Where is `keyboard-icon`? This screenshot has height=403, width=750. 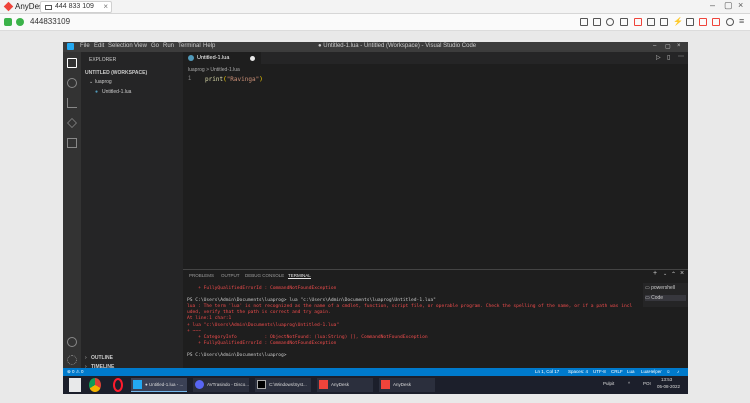 keyboard-icon is located at coordinates (664, 22).